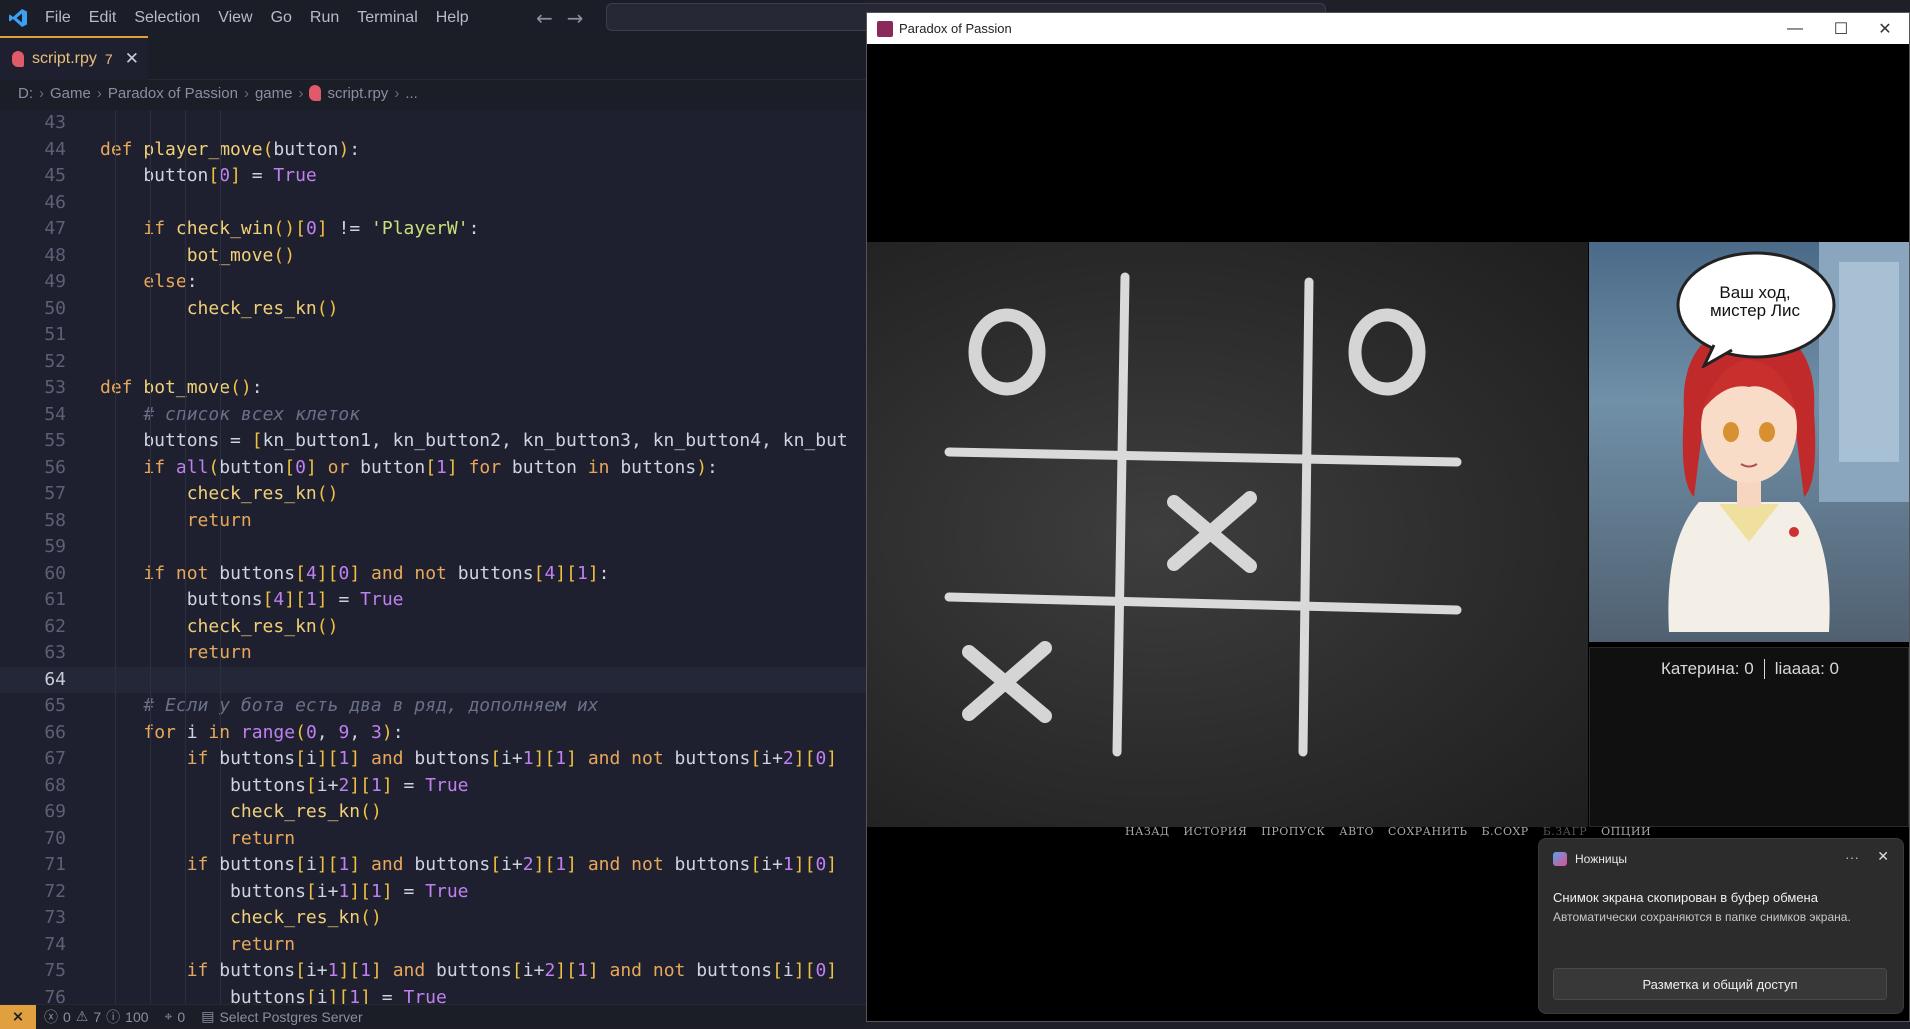  I want to click on code-text: buttons[i+2][1] = True, so click(284, 785).